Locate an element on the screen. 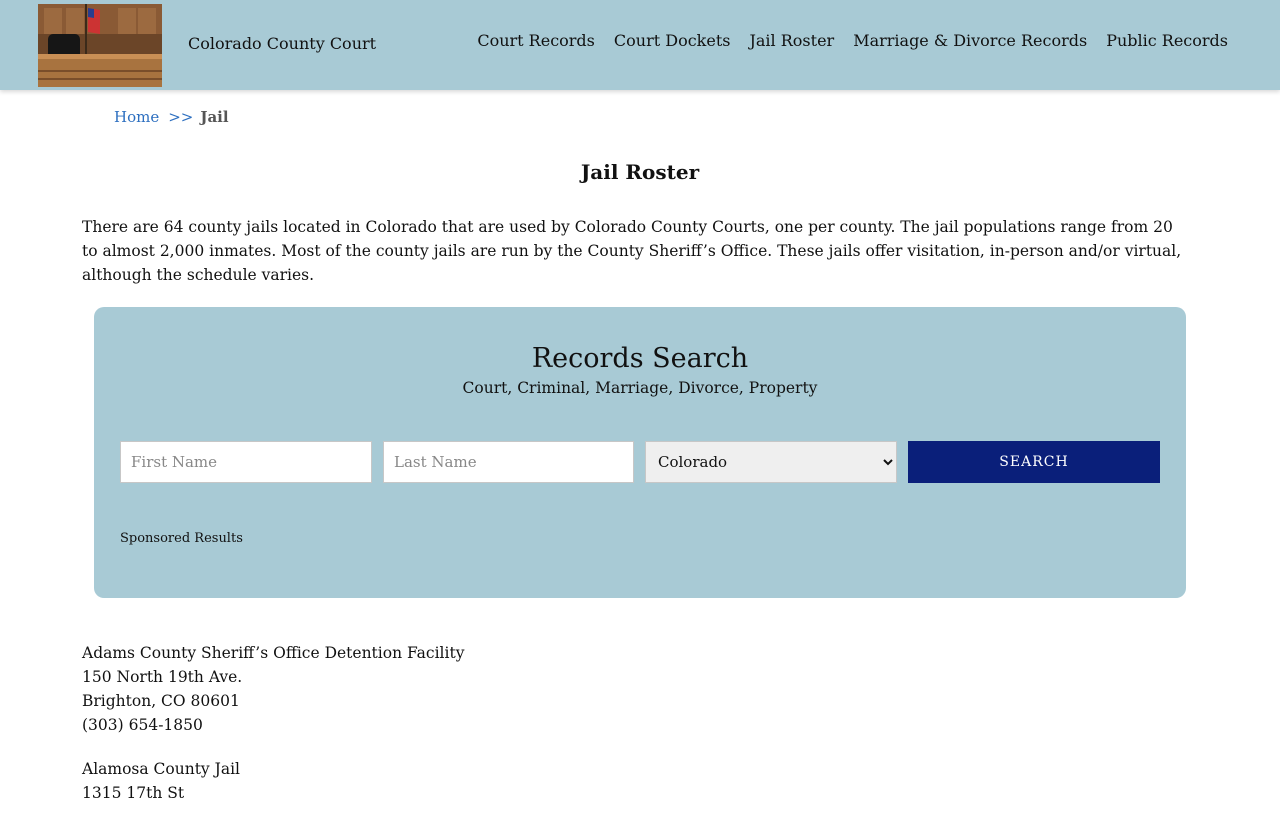 The width and height of the screenshot is (1280, 825). state-select: Colorado is located at coordinates (771, 462).